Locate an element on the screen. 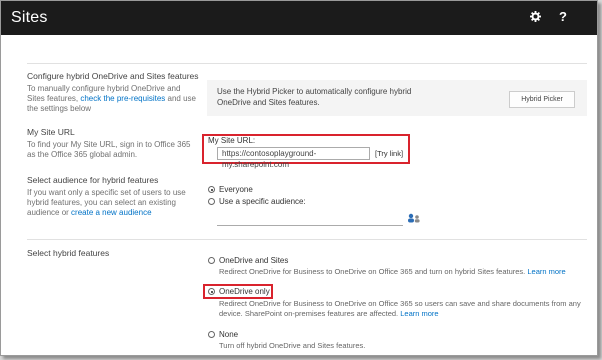 This screenshot has height=360, width=602. feature-onedrive-only-label: OneDrive only is located at coordinates (244, 291).